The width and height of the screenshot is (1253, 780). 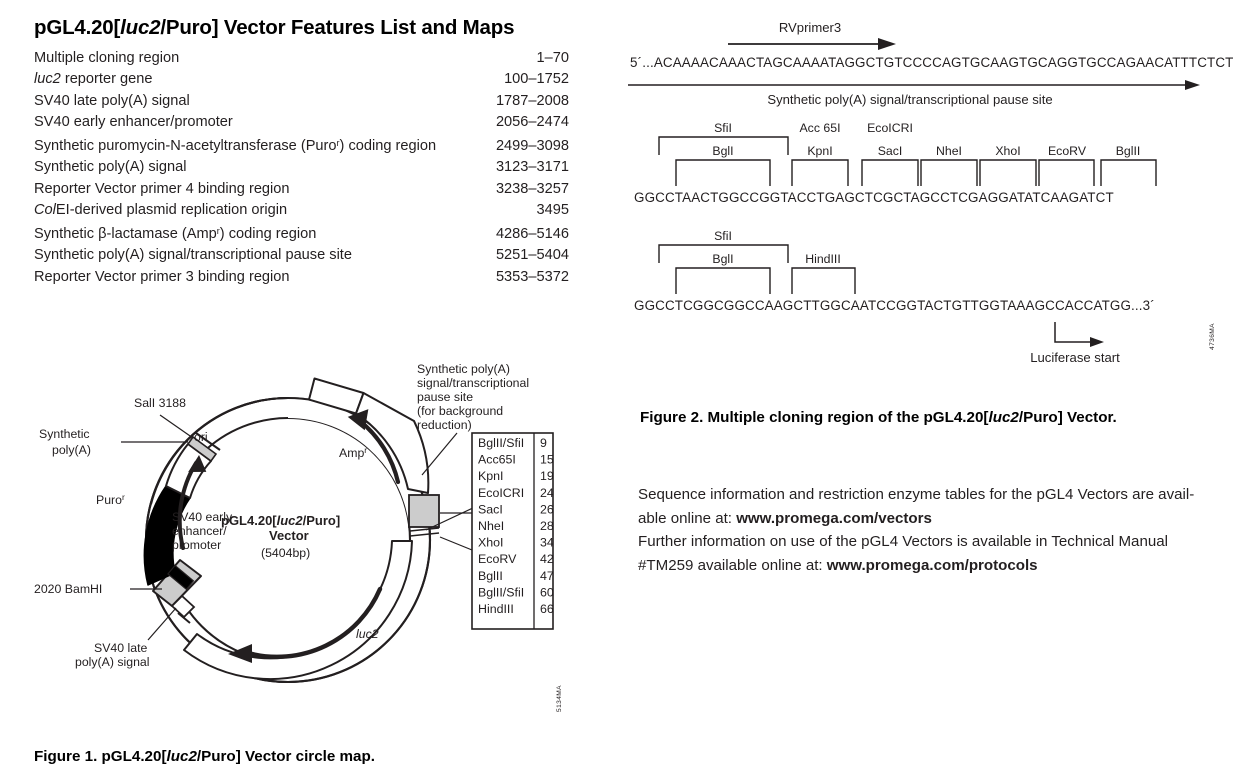 I want to click on label-sv40-late-line2: poly(A) signal, so click(x=112, y=662).